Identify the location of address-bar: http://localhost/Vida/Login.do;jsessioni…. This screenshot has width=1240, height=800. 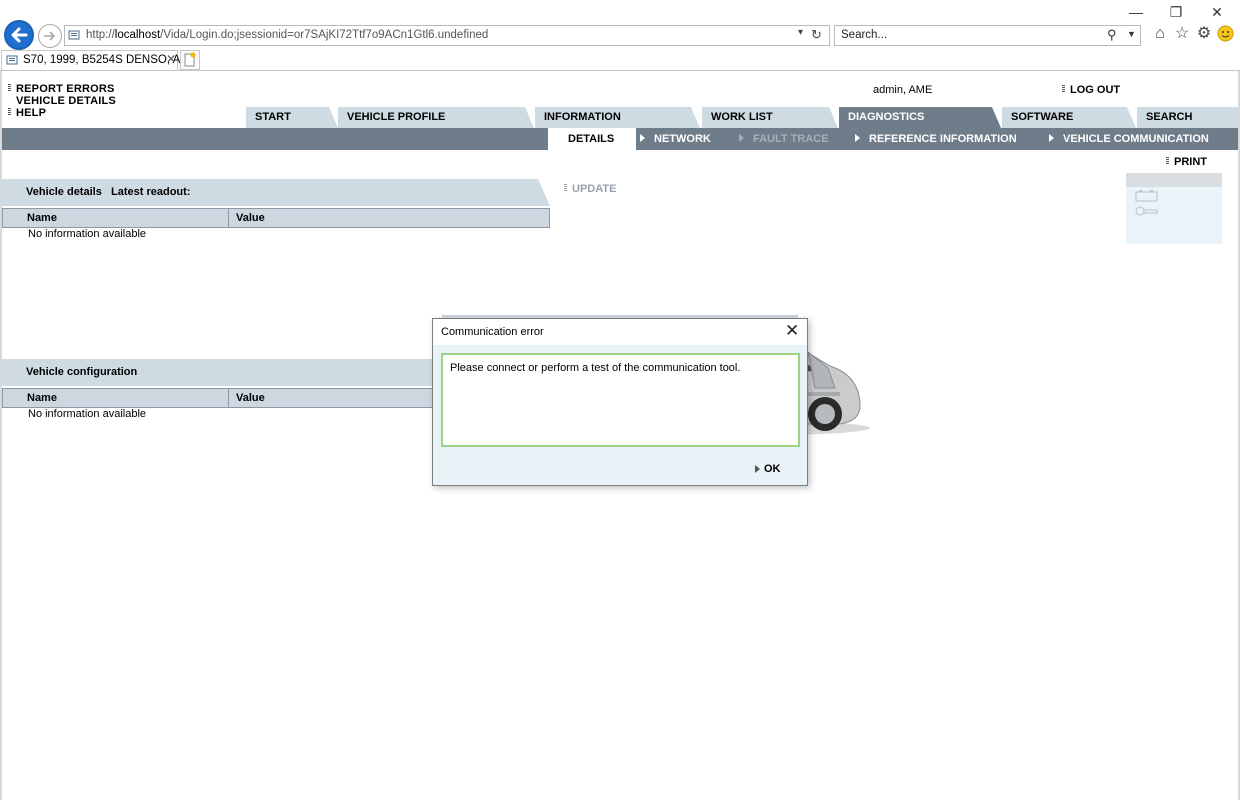
(447, 35).